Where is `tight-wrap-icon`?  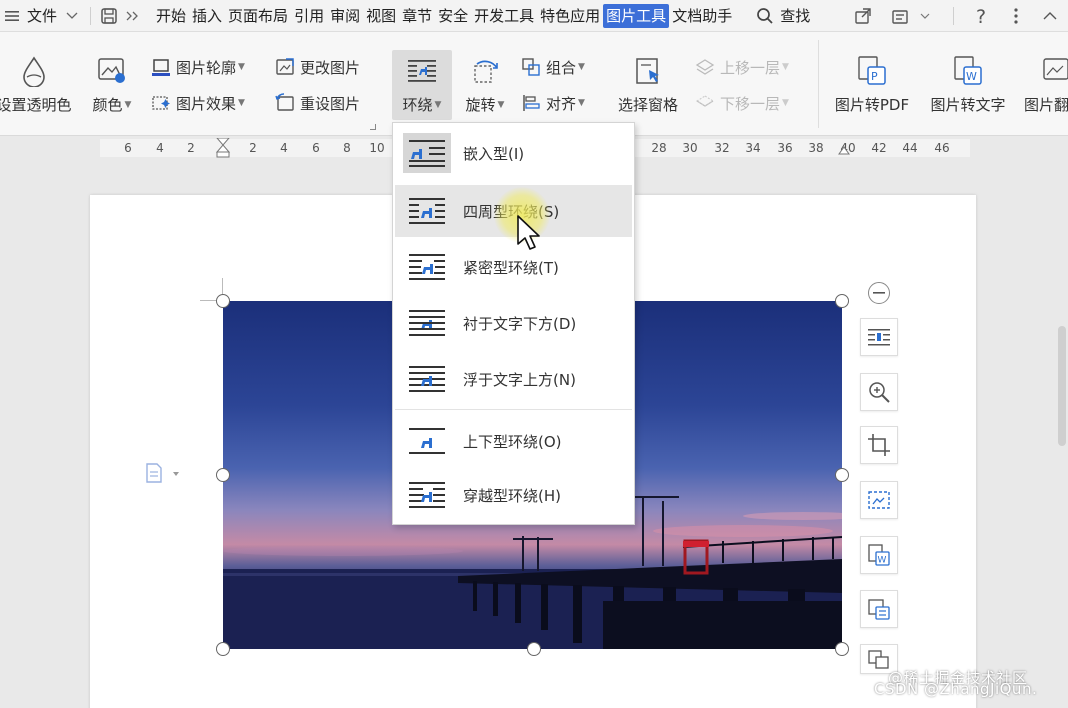
tight-wrap-icon is located at coordinates (427, 267).